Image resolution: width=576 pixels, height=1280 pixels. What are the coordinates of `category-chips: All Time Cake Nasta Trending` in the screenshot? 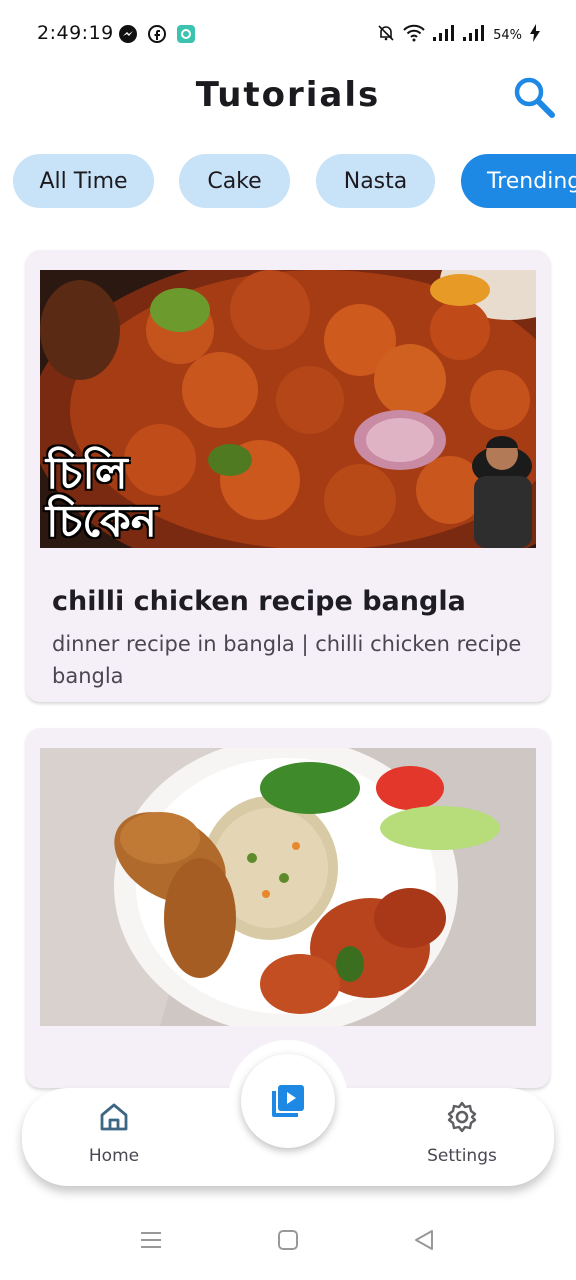 It's located at (294, 181).